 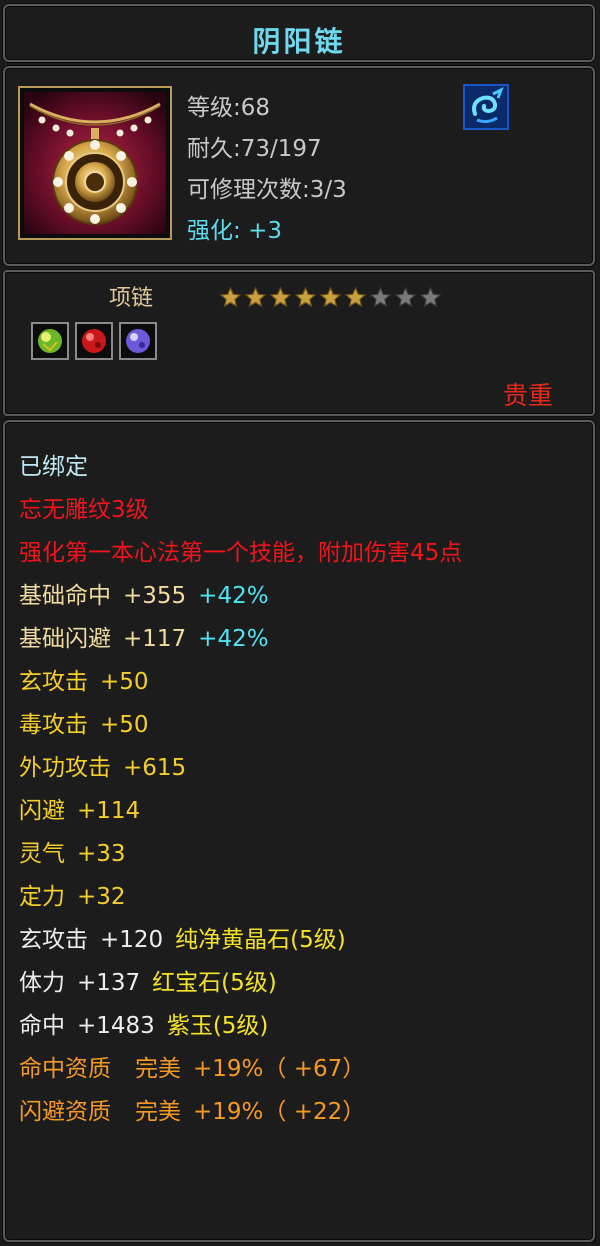 What do you see at coordinates (101, 854) in the screenshot?
I see `stat-value: +33` at bounding box center [101, 854].